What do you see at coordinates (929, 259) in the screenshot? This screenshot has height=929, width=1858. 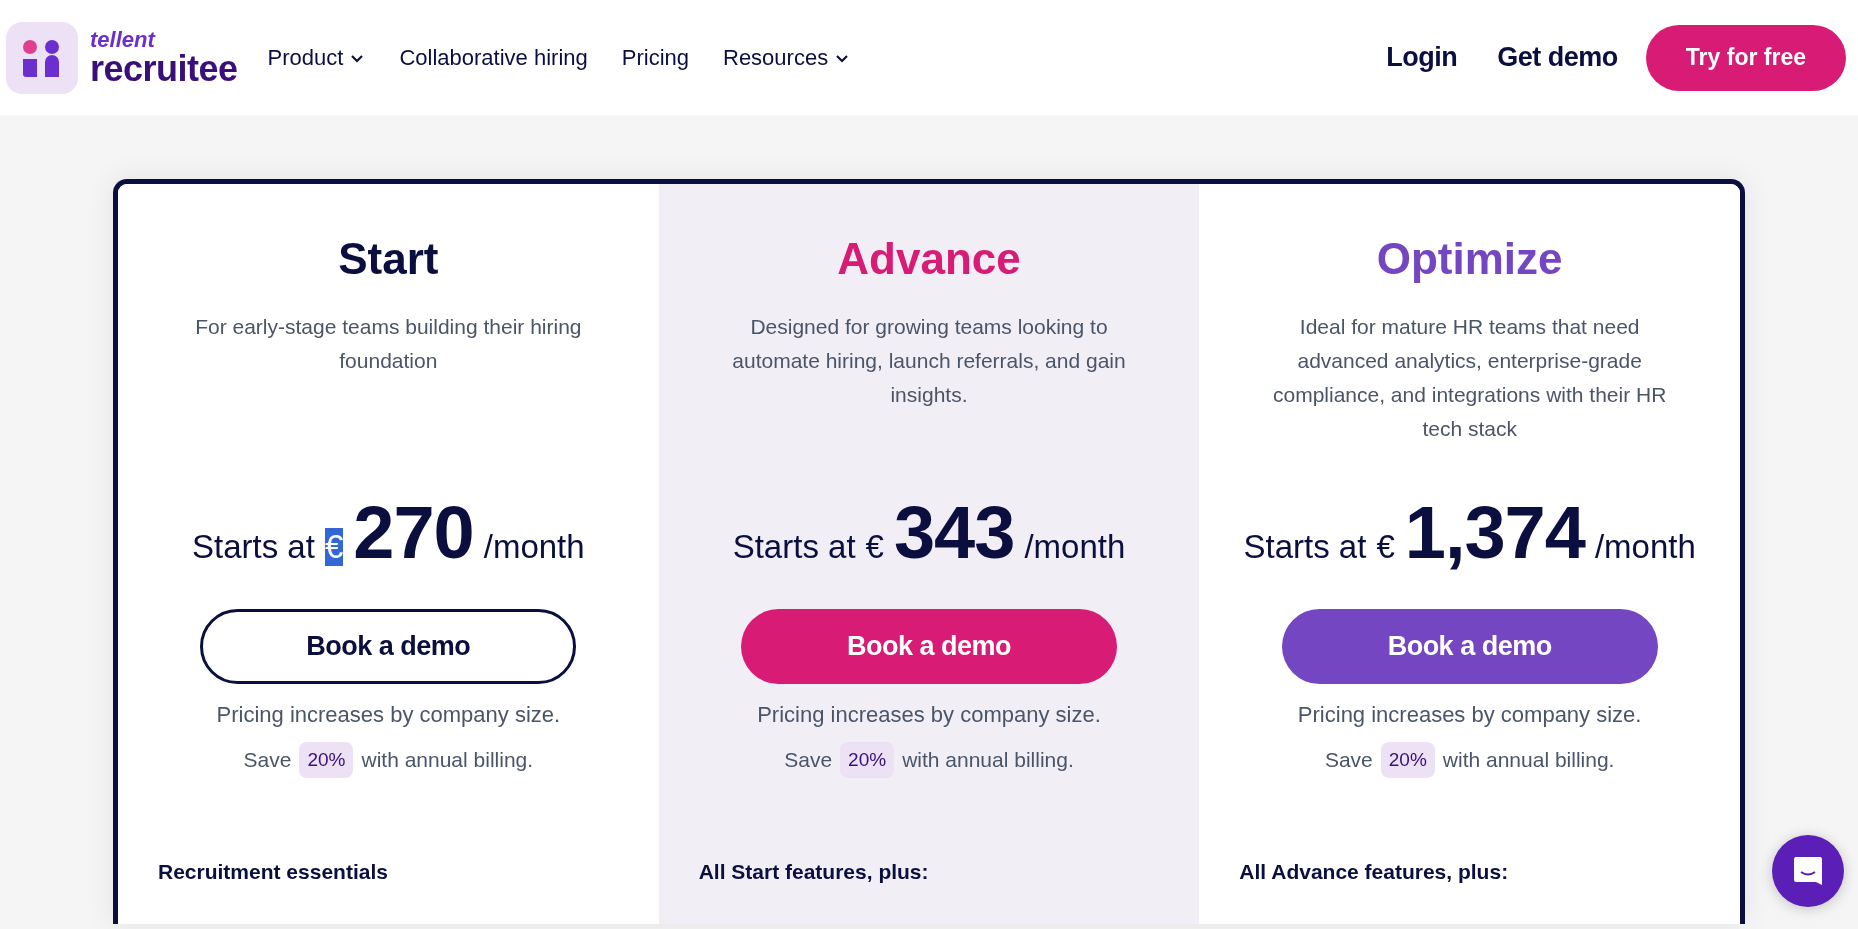 I see `plan-title: Advance` at bounding box center [929, 259].